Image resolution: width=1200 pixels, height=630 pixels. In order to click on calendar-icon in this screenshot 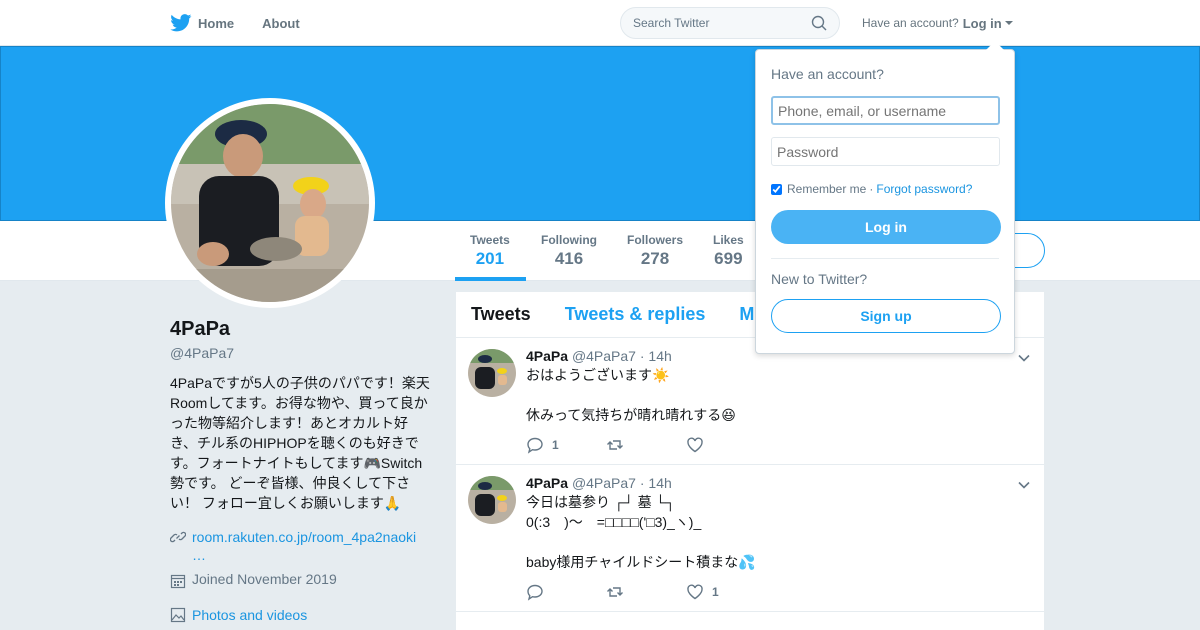, I will do `click(178, 581)`.